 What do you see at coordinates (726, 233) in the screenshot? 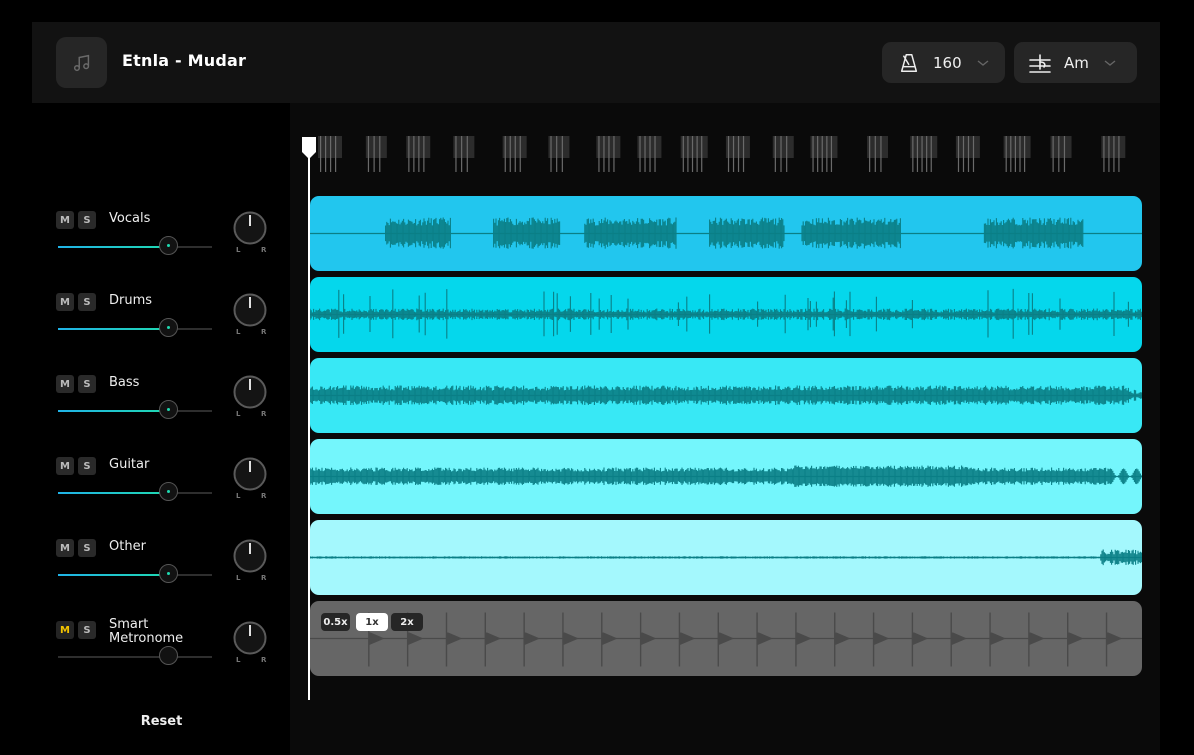
I see `track-lane-vocals` at bounding box center [726, 233].